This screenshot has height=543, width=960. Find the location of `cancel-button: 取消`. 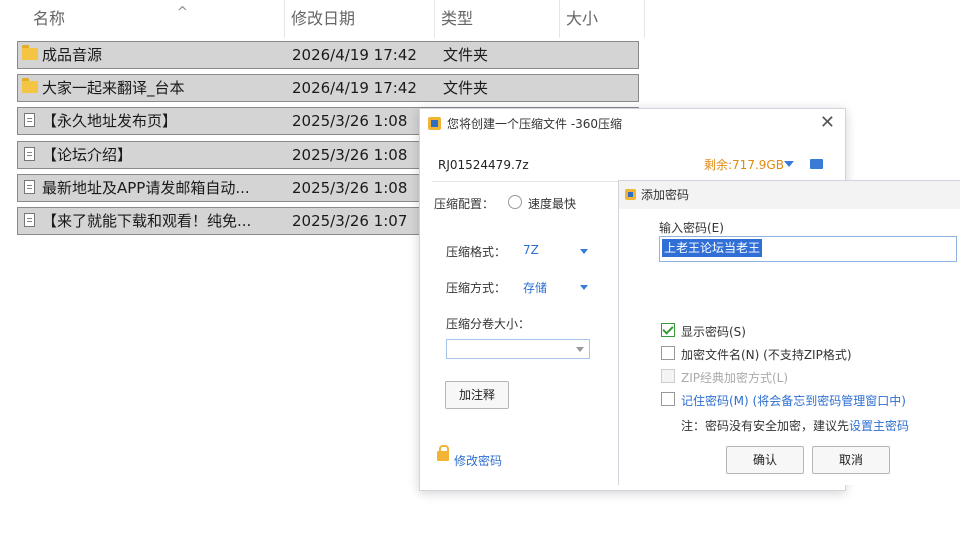

cancel-button: 取消 is located at coordinates (851, 460).